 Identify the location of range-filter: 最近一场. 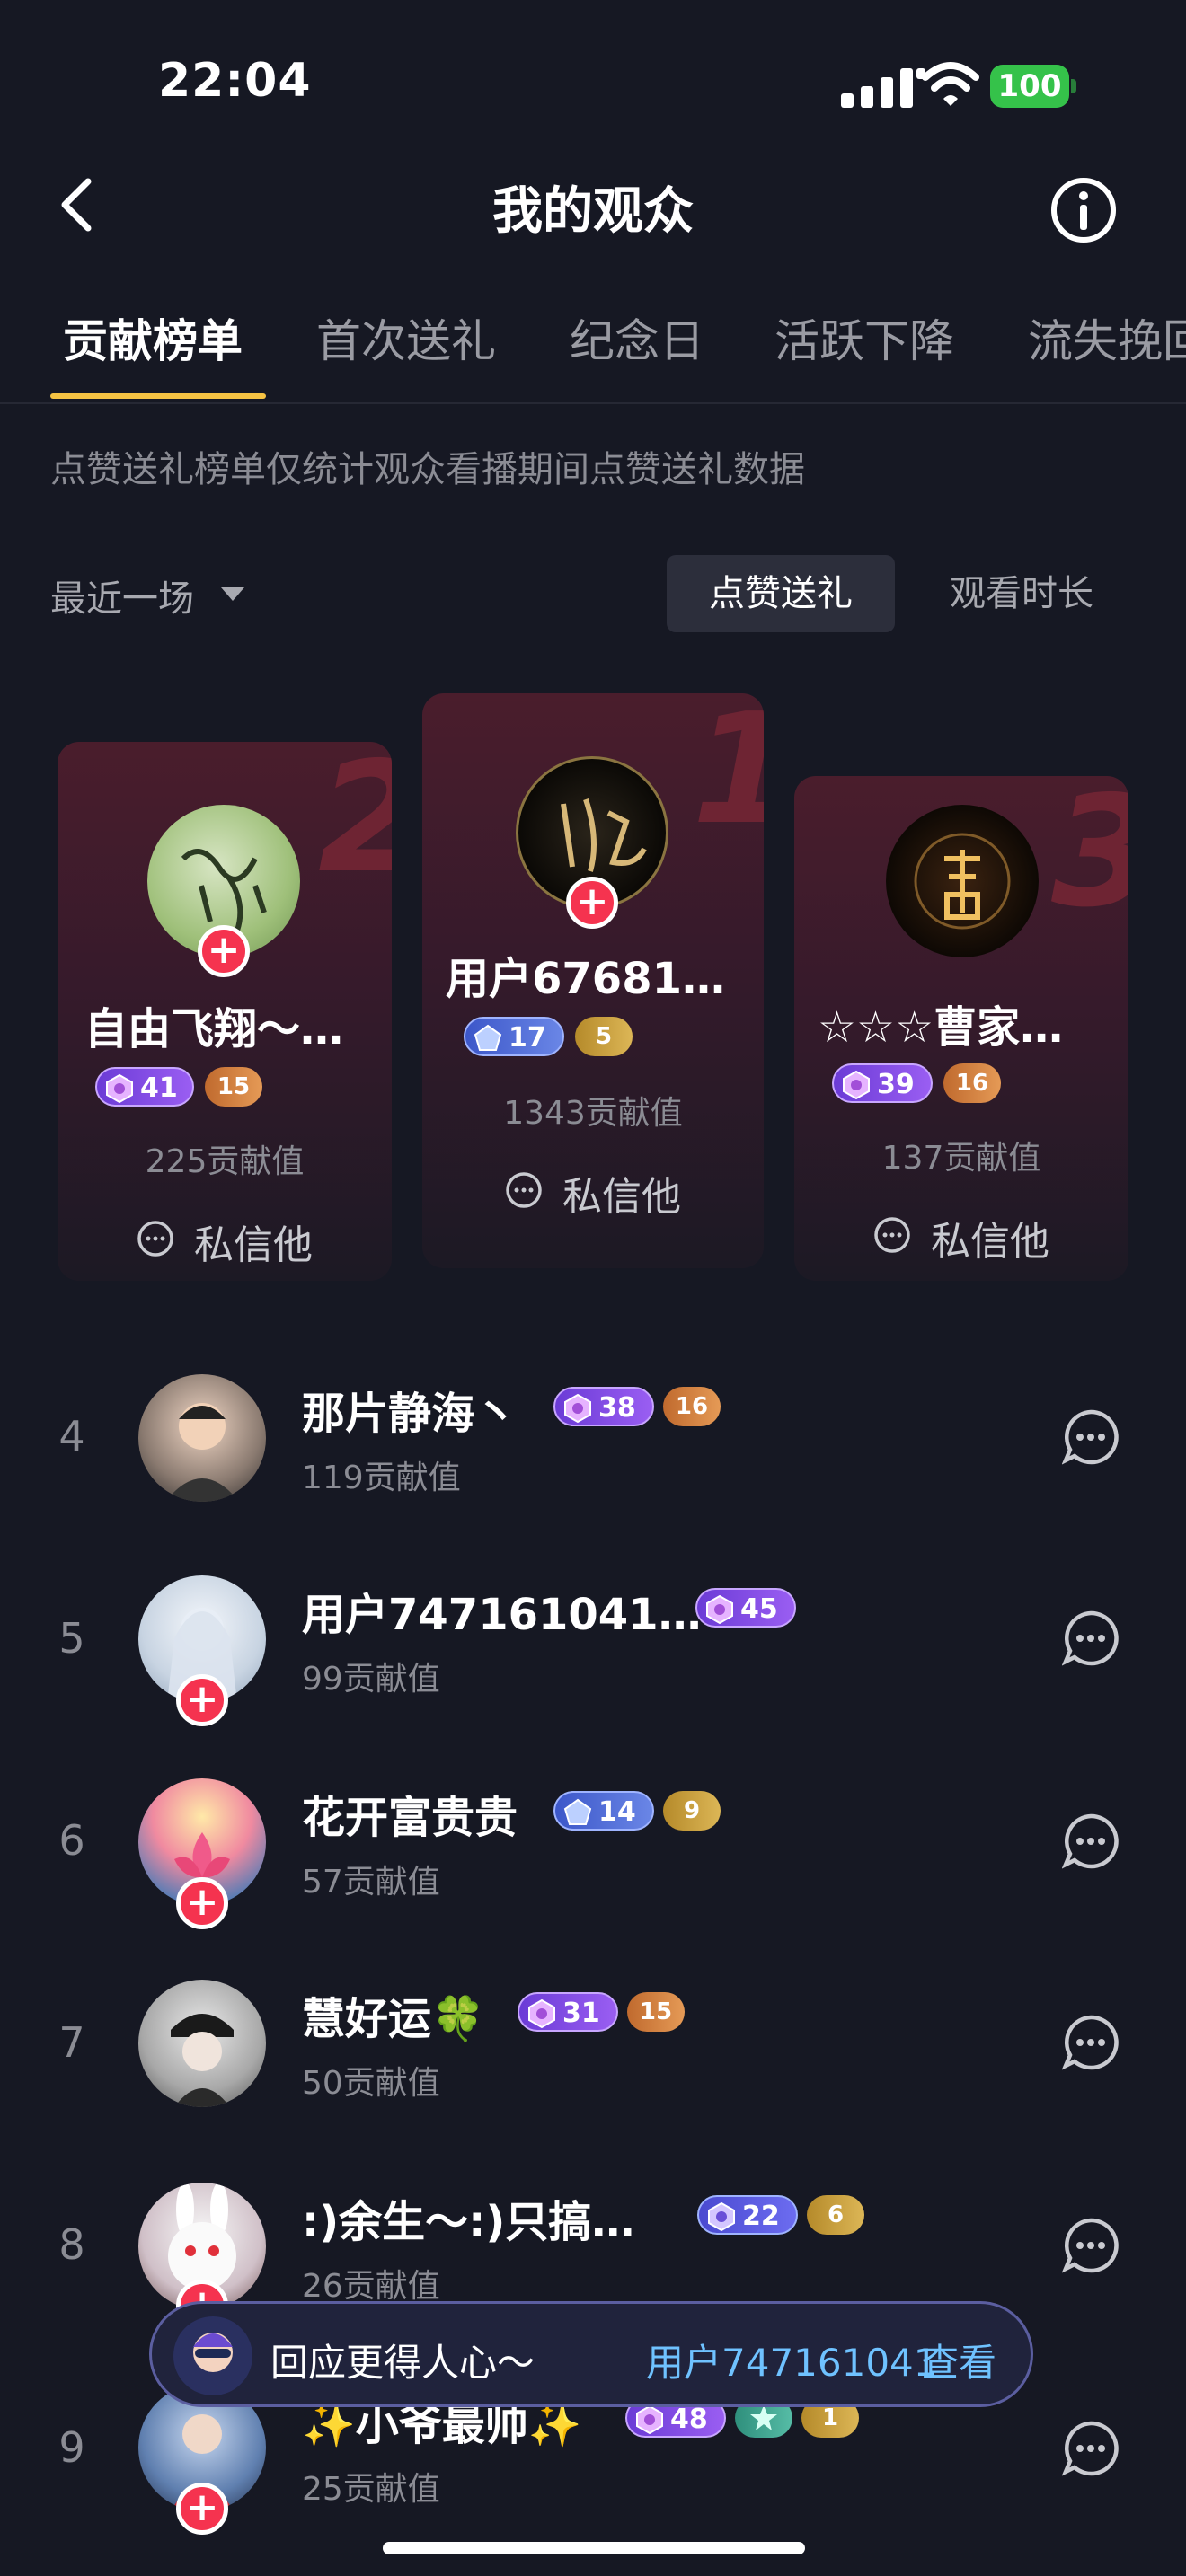
(122, 595).